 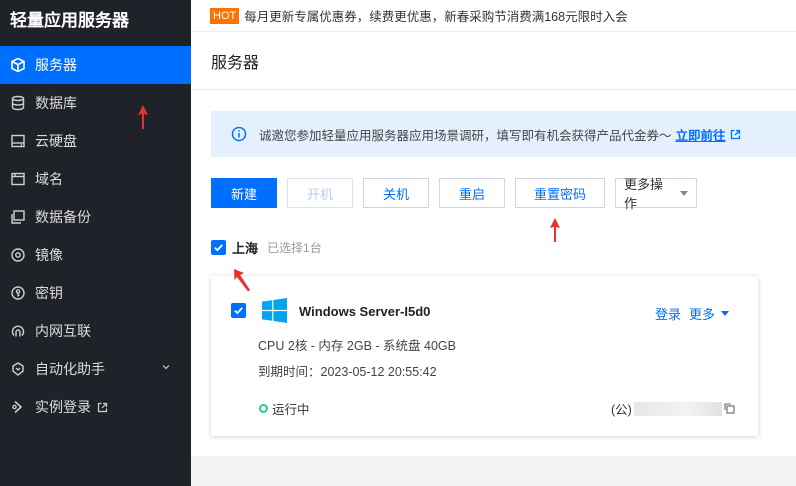 What do you see at coordinates (95, 217) in the screenshot?
I see `sidebar-item-backup: 数据备份` at bounding box center [95, 217].